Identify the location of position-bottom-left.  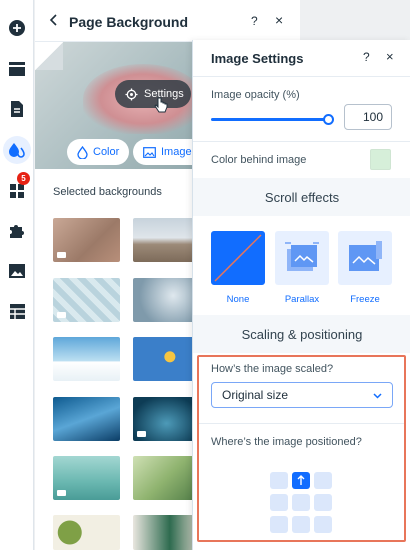
(279, 524).